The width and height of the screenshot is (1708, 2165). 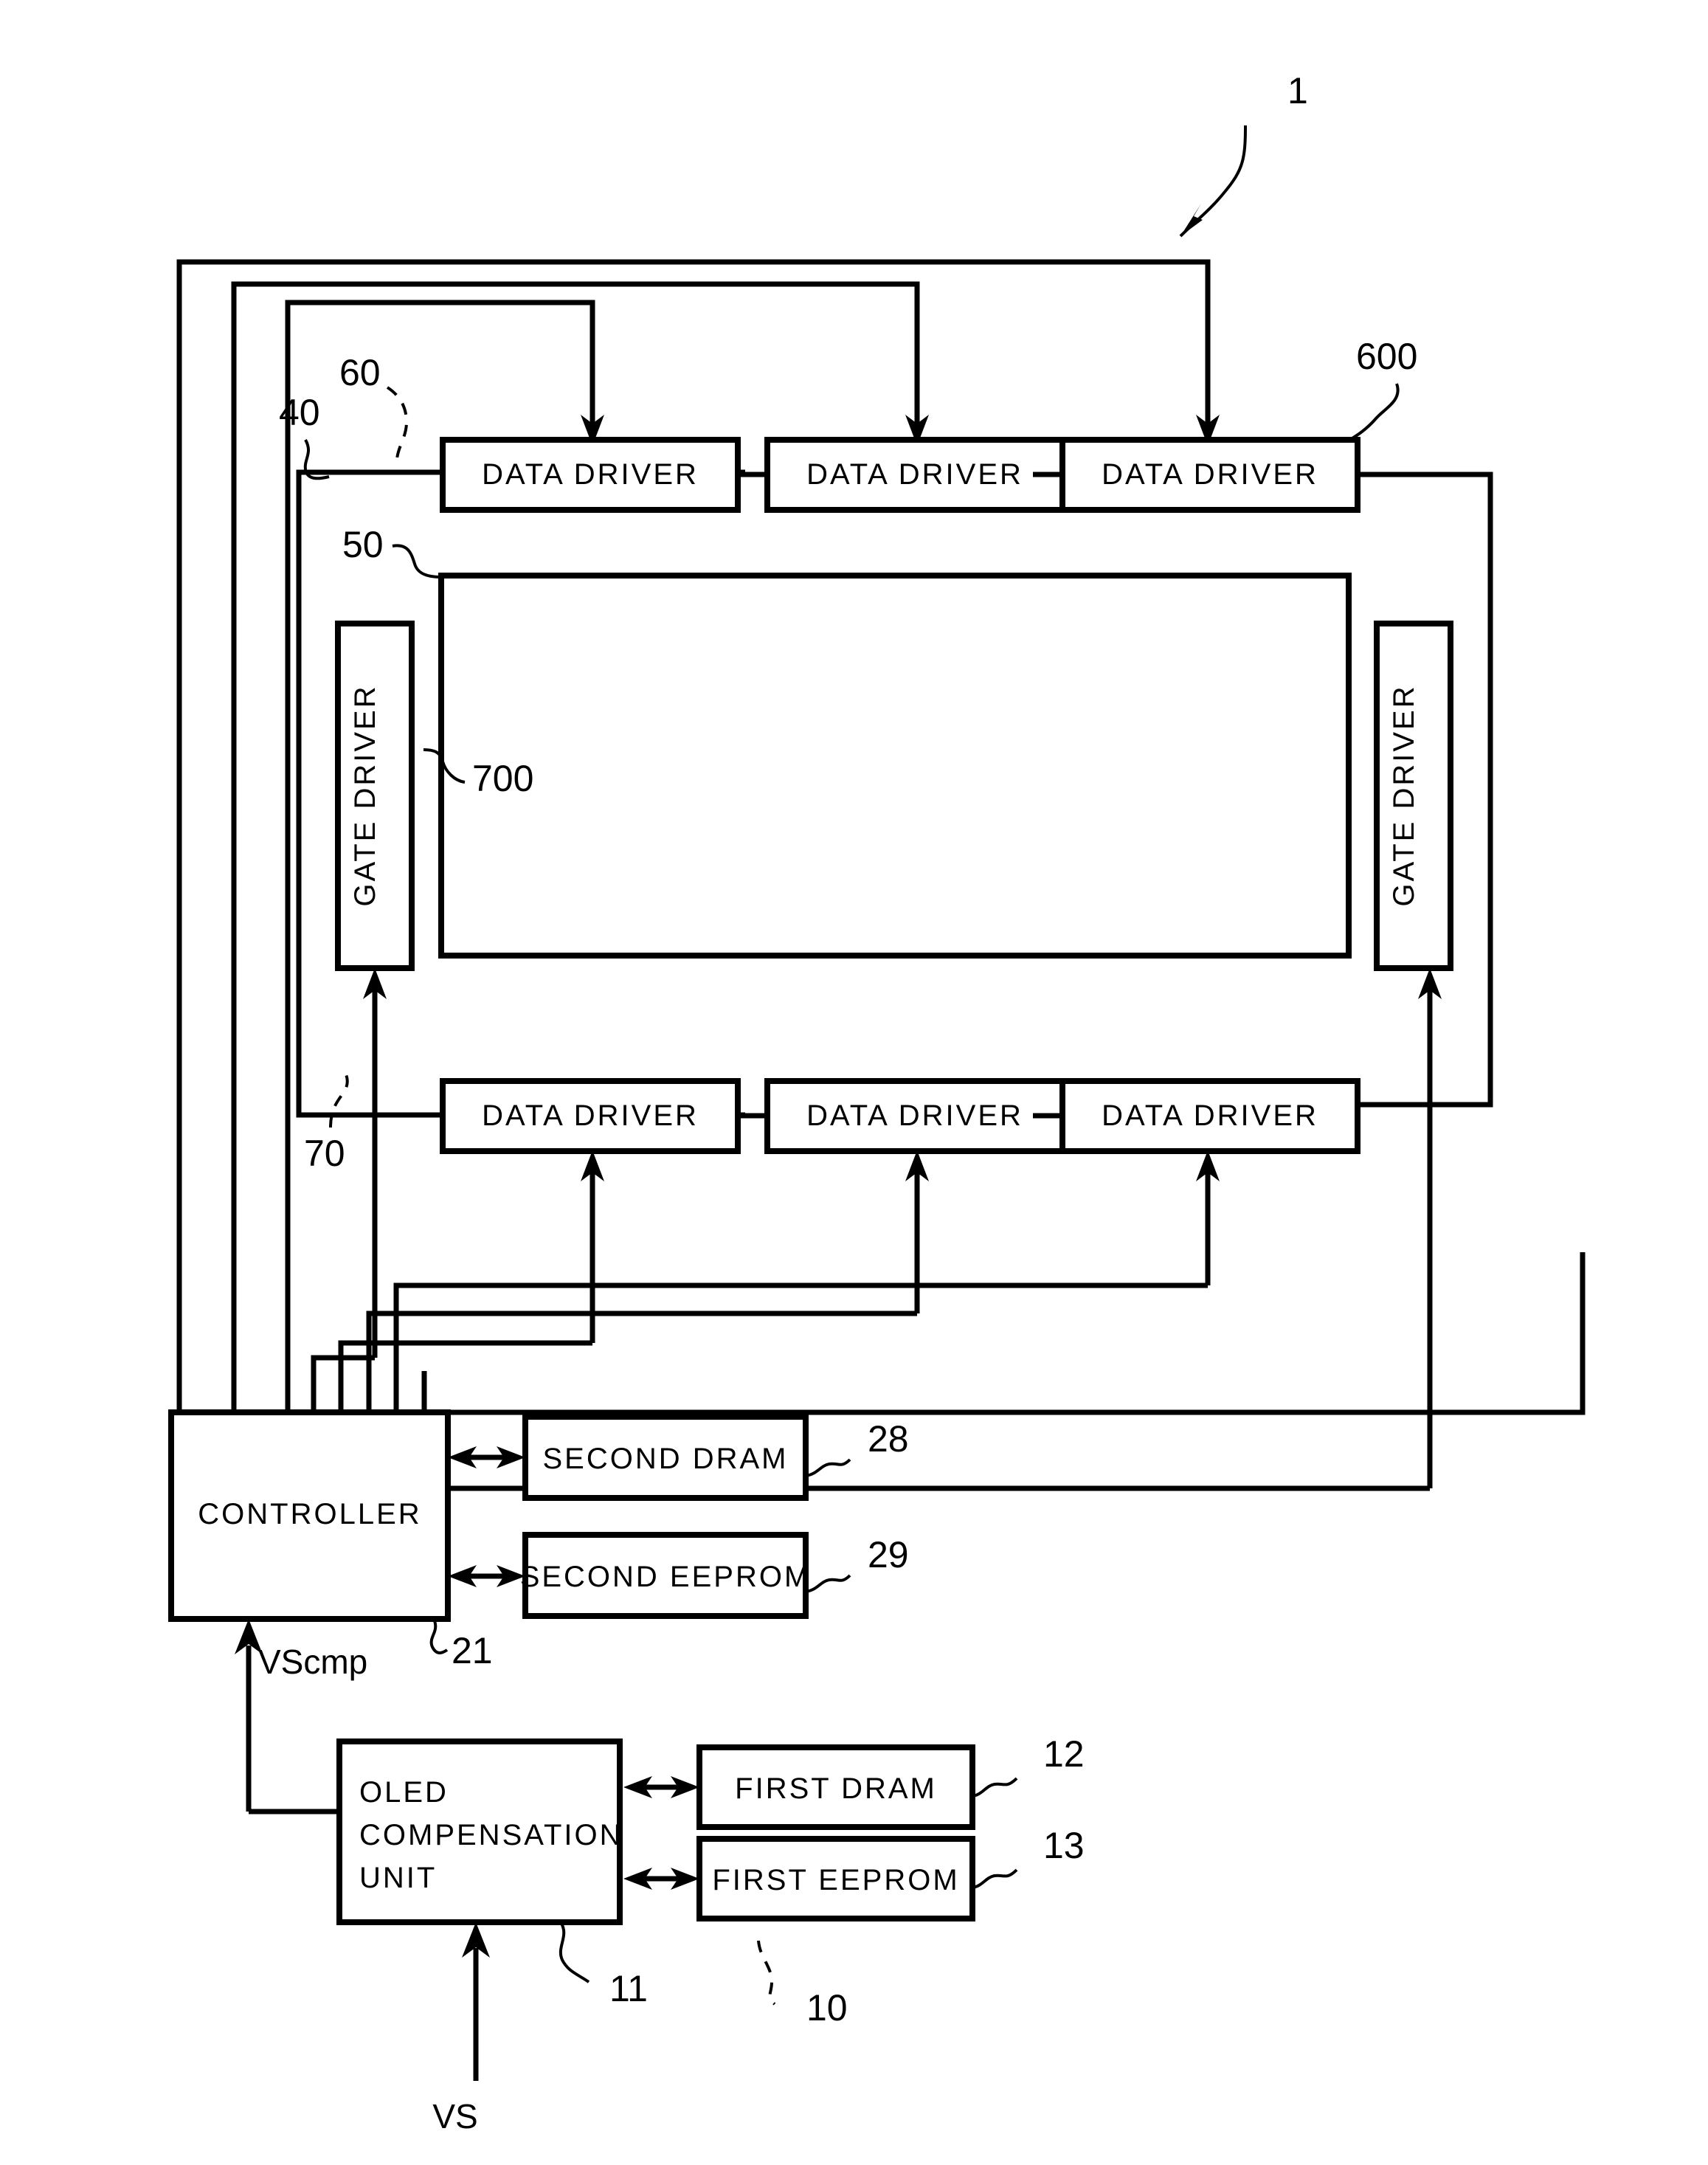 I want to click on data-driver-bottom-2: DATA DRIVER, so click(x=914, y=1116).